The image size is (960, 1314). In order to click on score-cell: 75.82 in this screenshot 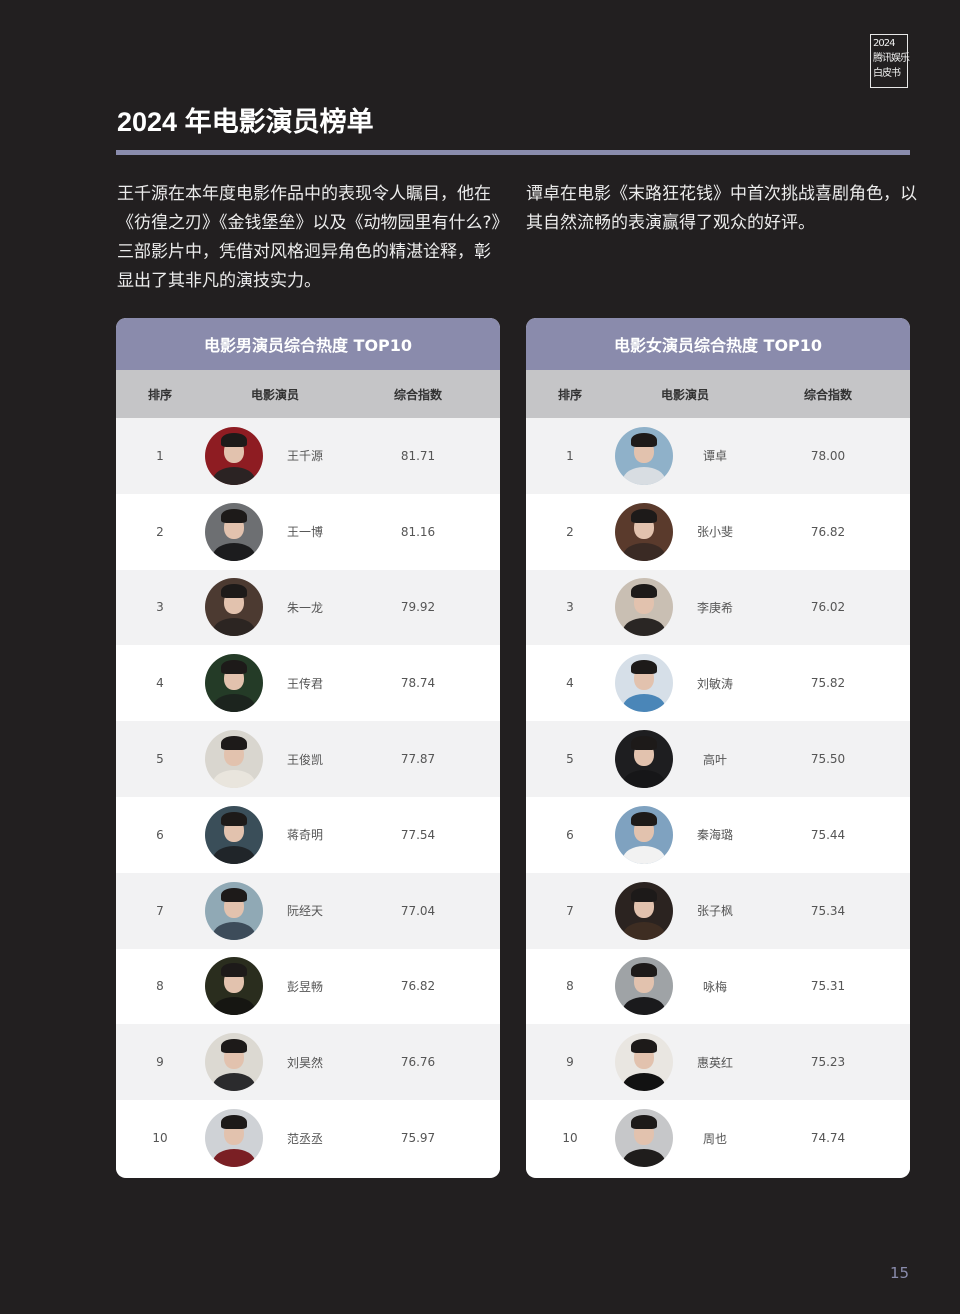, I will do `click(828, 683)`.